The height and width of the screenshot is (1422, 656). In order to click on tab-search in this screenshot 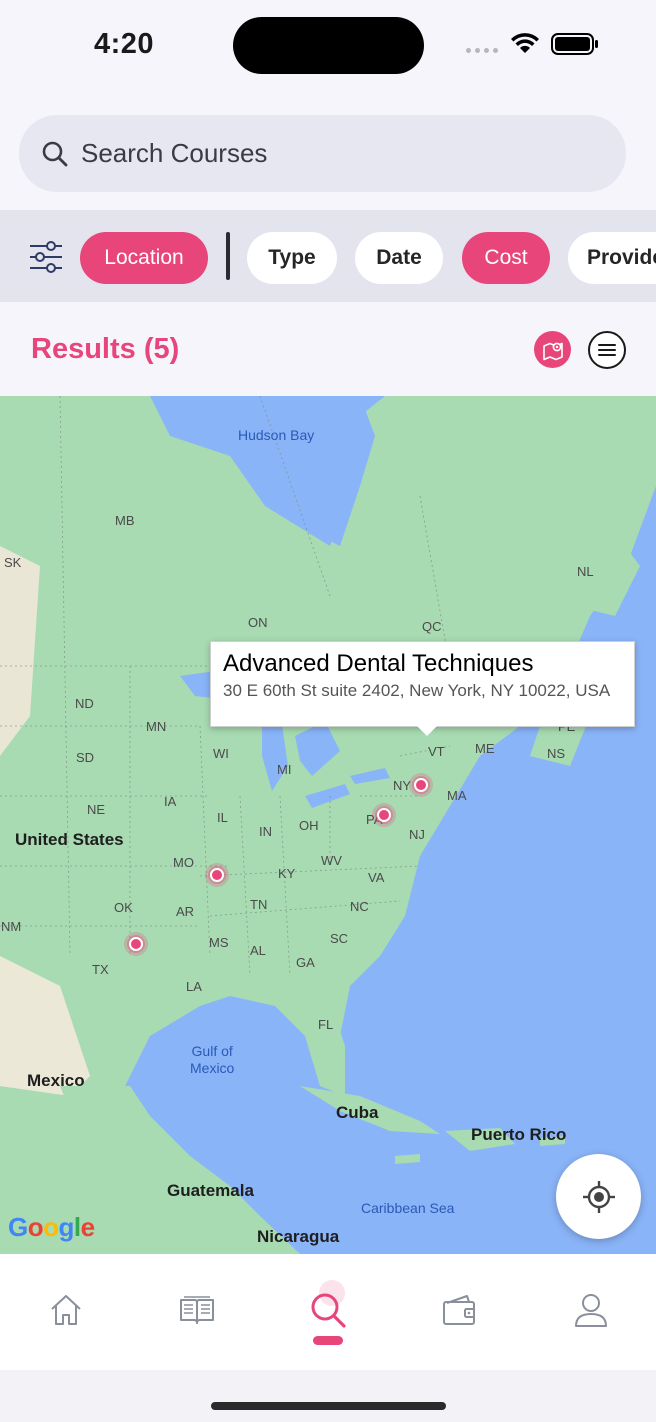, I will do `click(328, 1310)`.